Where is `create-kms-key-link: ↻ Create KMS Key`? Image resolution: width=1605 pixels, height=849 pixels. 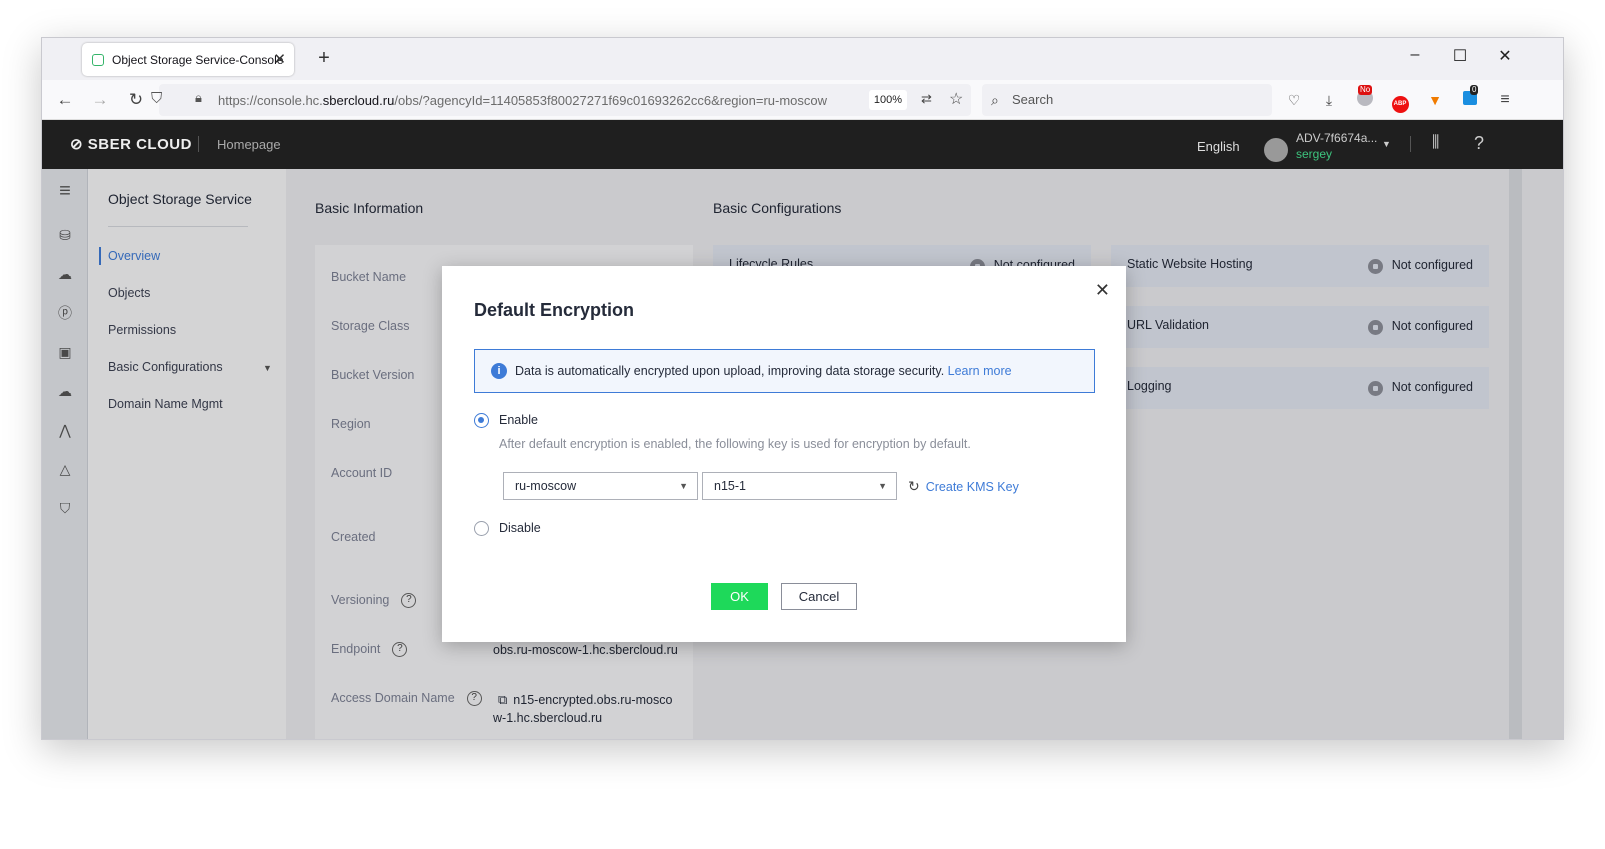 create-kms-key-link: ↻ Create KMS Key is located at coordinates (963, 486).